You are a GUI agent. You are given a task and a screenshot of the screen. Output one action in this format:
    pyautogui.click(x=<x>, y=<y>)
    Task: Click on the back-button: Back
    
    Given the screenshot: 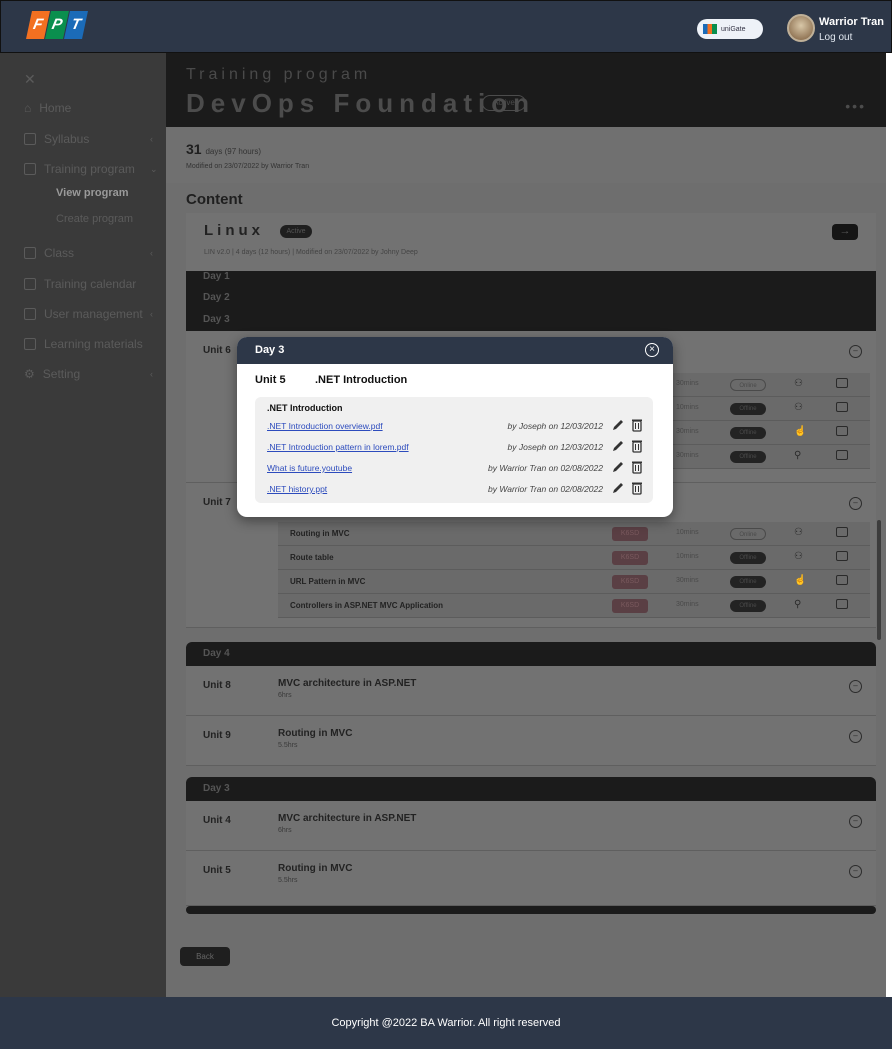 What is the action you would take?
    pyautogui.click(x=205, y=956)
    